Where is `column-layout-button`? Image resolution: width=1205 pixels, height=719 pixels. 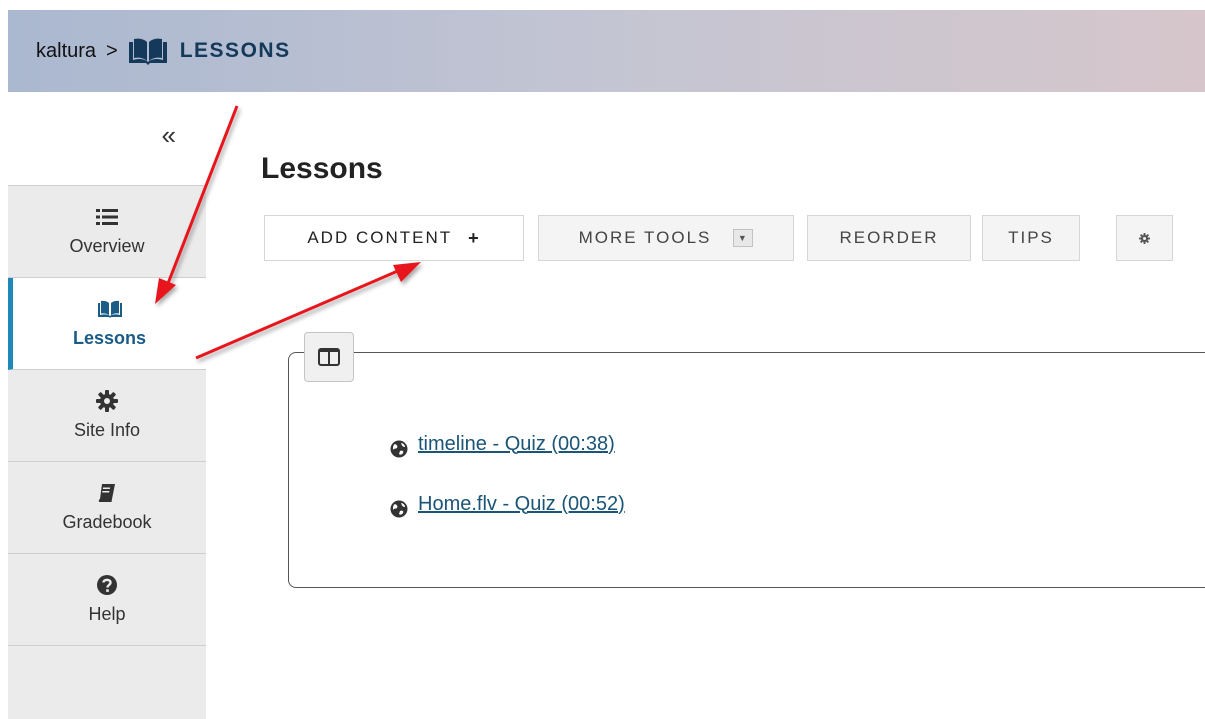
column-layout-button is located at coordinates (329, 357).